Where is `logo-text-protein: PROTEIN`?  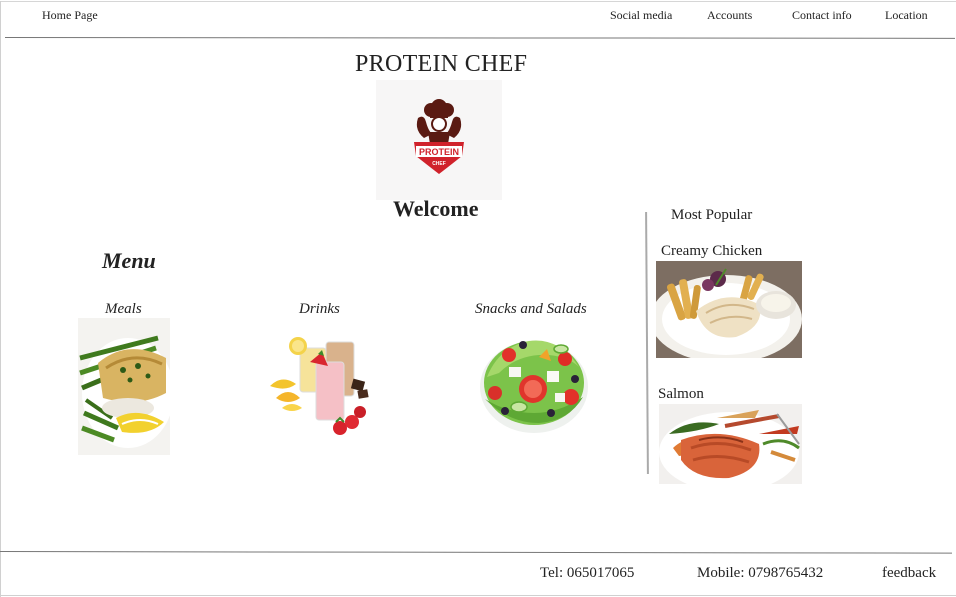 logo-text-protein: PROTEIN is located at coordinates (439, 152).